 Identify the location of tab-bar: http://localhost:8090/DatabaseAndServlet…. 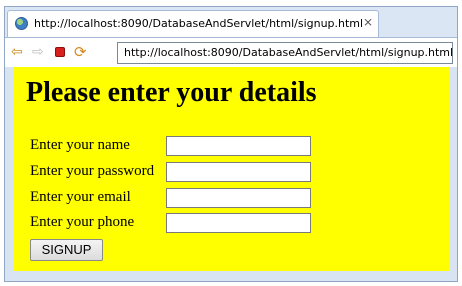
(231, 22).